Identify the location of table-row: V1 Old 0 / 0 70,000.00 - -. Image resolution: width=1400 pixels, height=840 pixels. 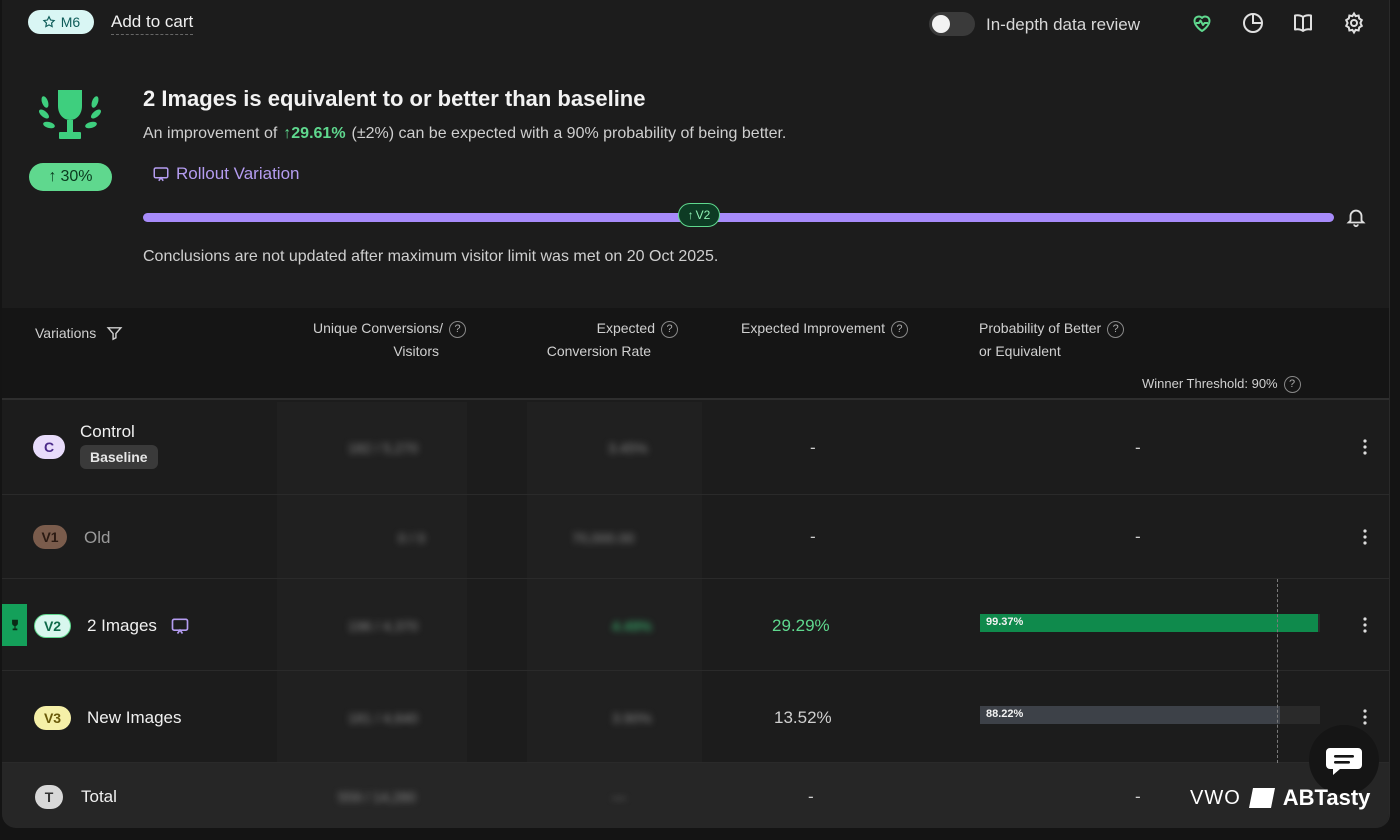
(695, 537).